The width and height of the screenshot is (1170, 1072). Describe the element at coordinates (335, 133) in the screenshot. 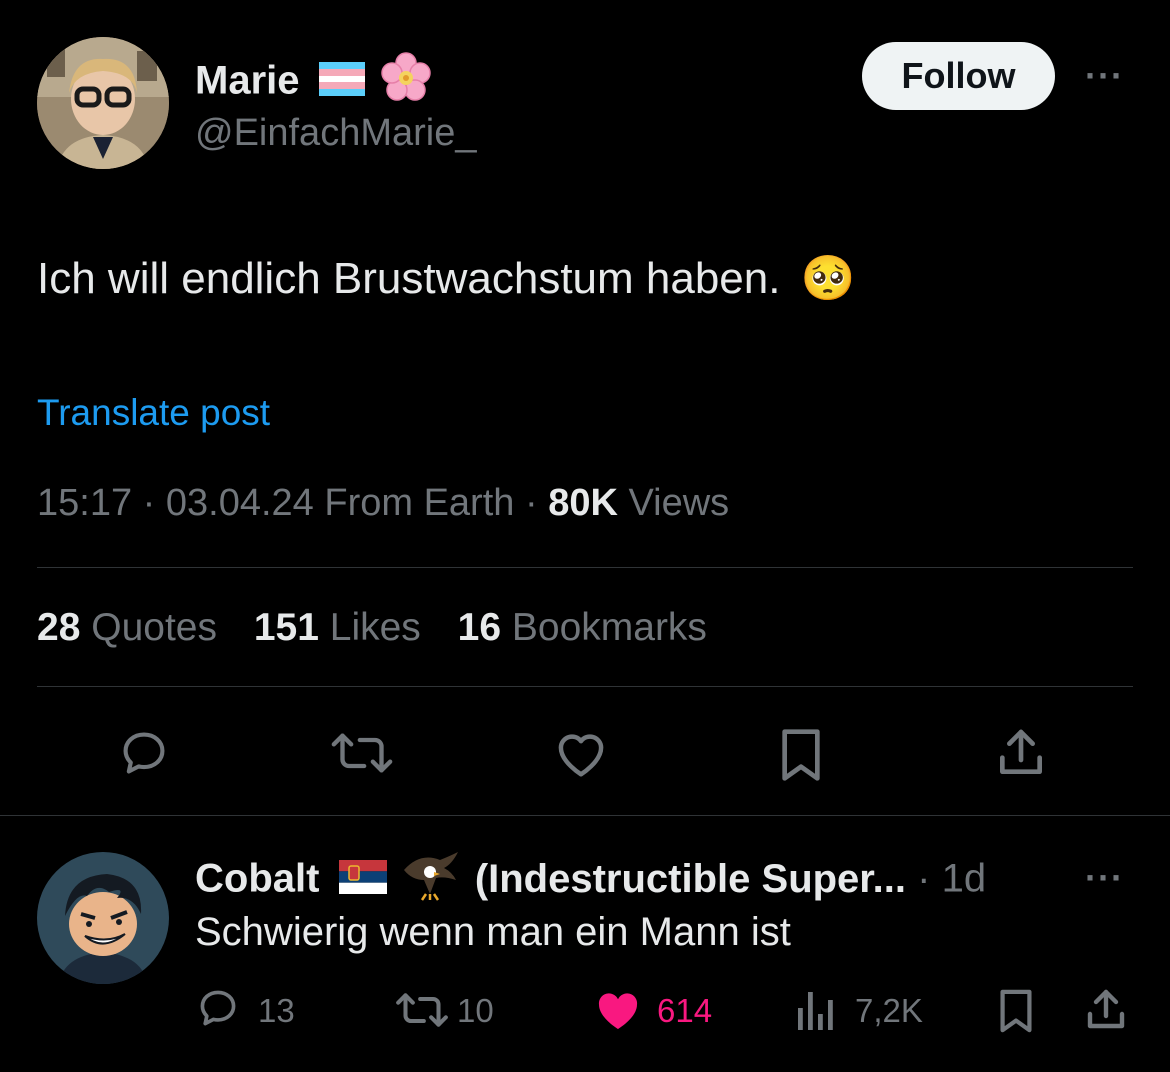

I see `author-handle: @EinfachMarie_` at that location.